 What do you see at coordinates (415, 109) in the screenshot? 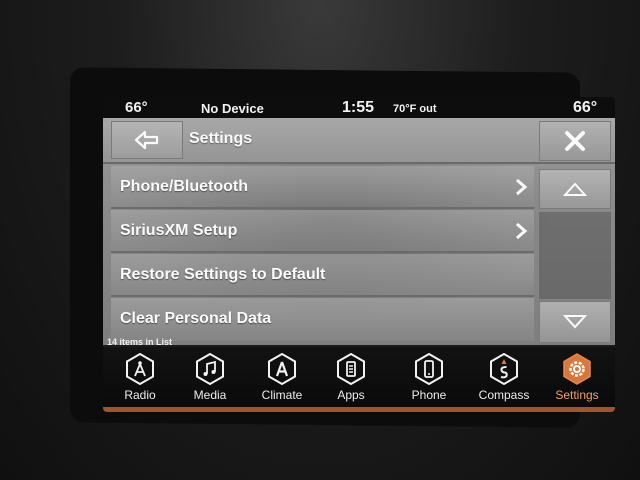
I see `outside-temperature: 70°F out` at bounding box center [415, 109].